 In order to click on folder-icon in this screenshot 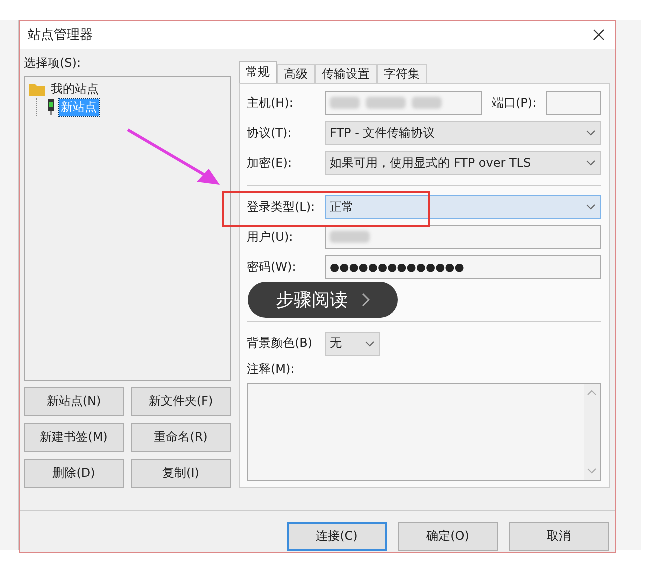, I will do `click(37, 89)`.